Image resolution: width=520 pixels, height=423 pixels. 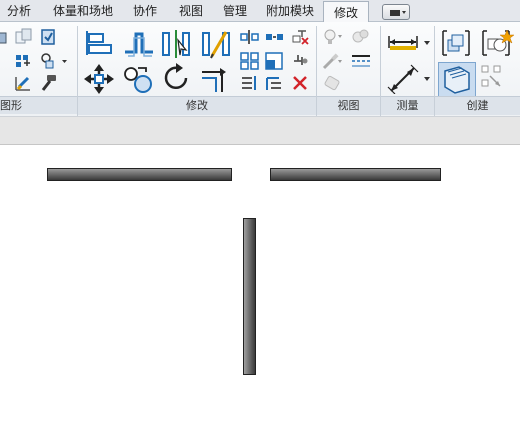 I want to click on split-icon, so click(x=249, y=37).